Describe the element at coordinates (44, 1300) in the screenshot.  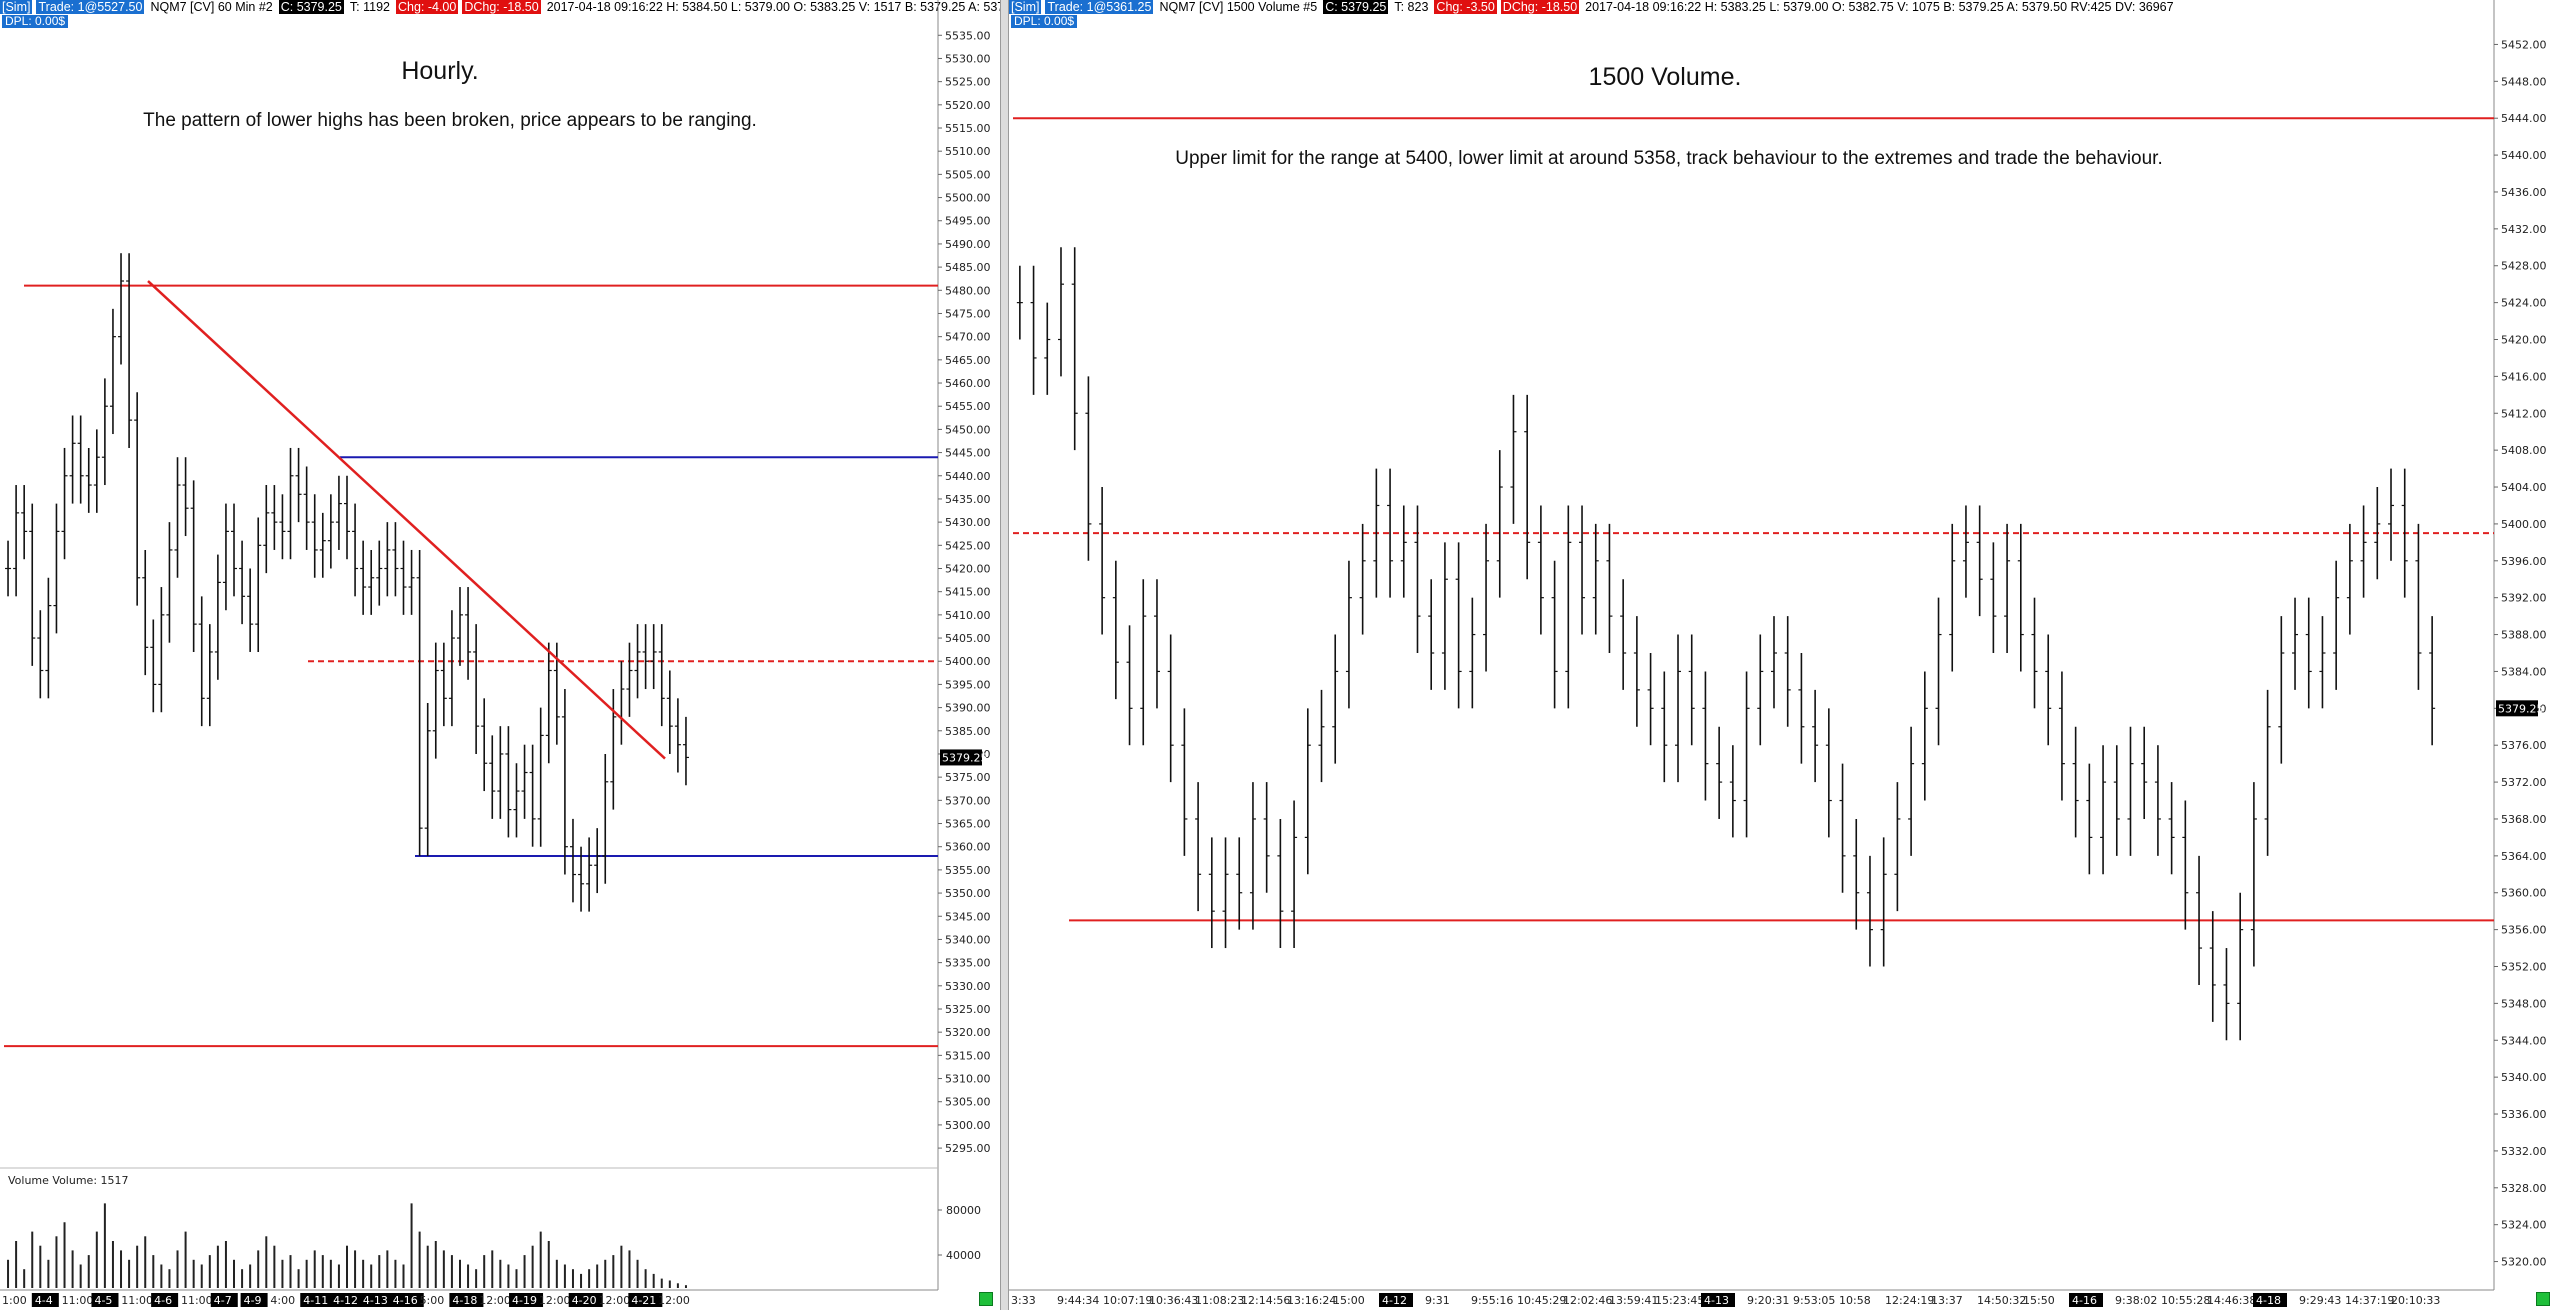
I see `date-label: 4-4` at that location.